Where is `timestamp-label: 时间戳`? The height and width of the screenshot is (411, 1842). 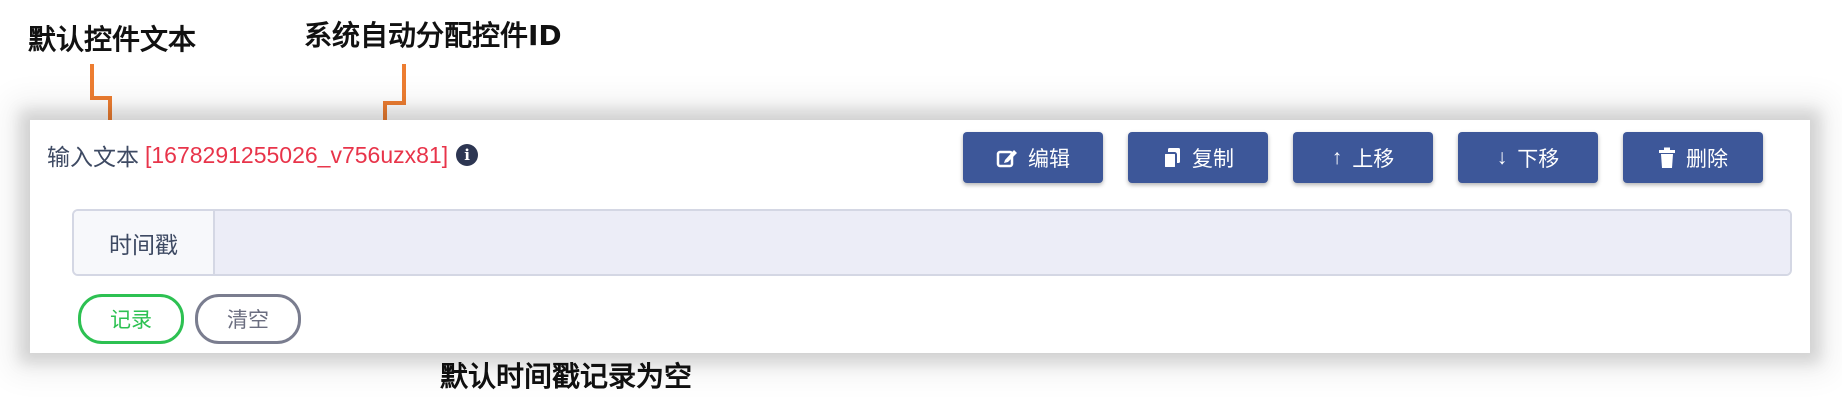
timestamp-label: 时间戳 is located at coordinates (144, 242).